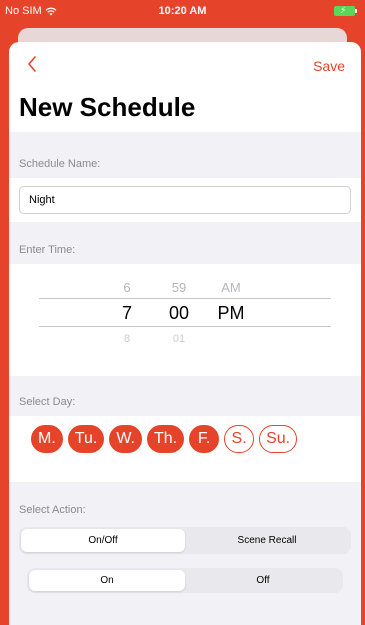  What do you see at coordinates (185, 396) in the screenshot?
I see `section-header-day: Select Day:` at bounding box center [185, 396].